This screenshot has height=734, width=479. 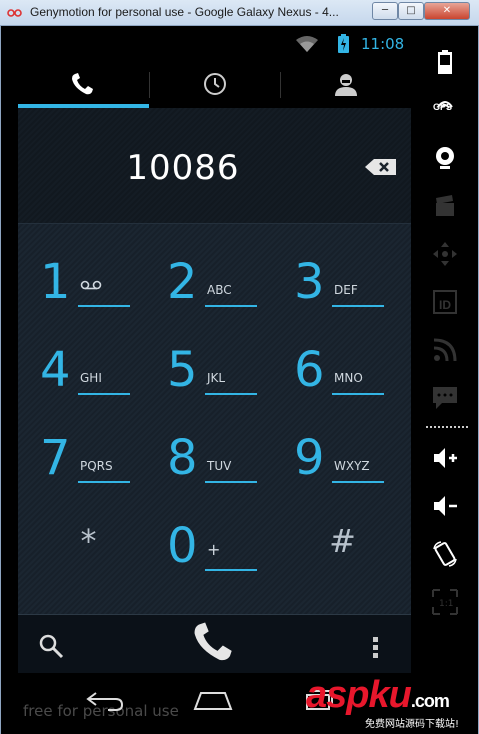 I want to click on clapperboard-icon, so click(x=445, y=205).